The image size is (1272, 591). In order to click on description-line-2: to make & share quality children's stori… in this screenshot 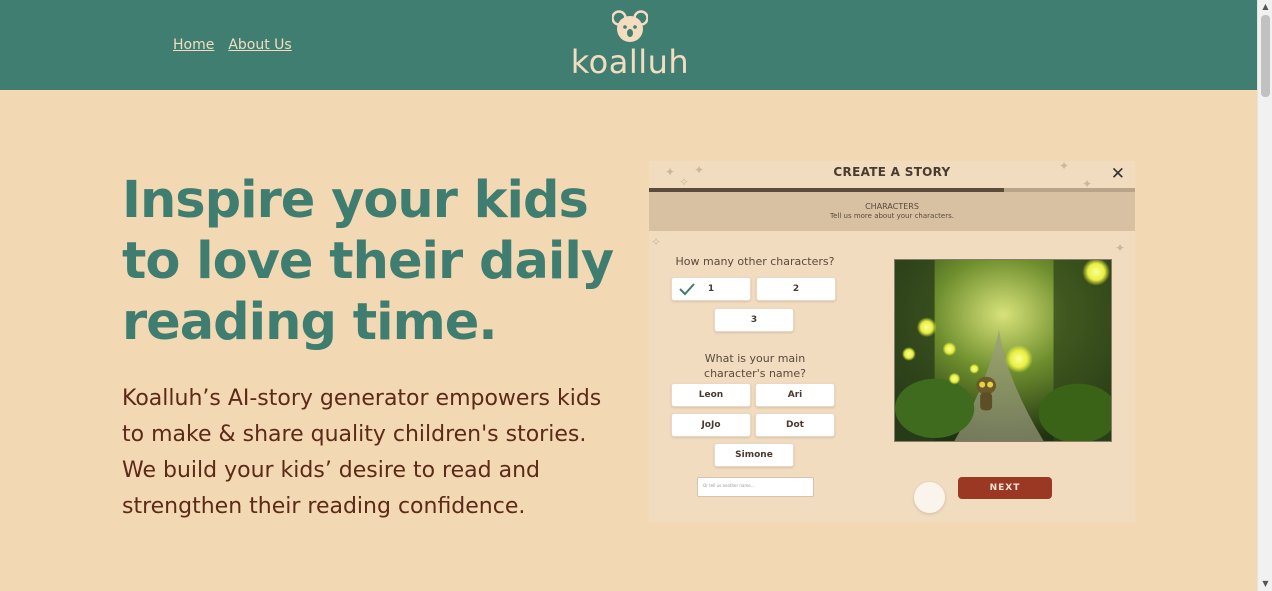, I will do `click(354, 434)`.